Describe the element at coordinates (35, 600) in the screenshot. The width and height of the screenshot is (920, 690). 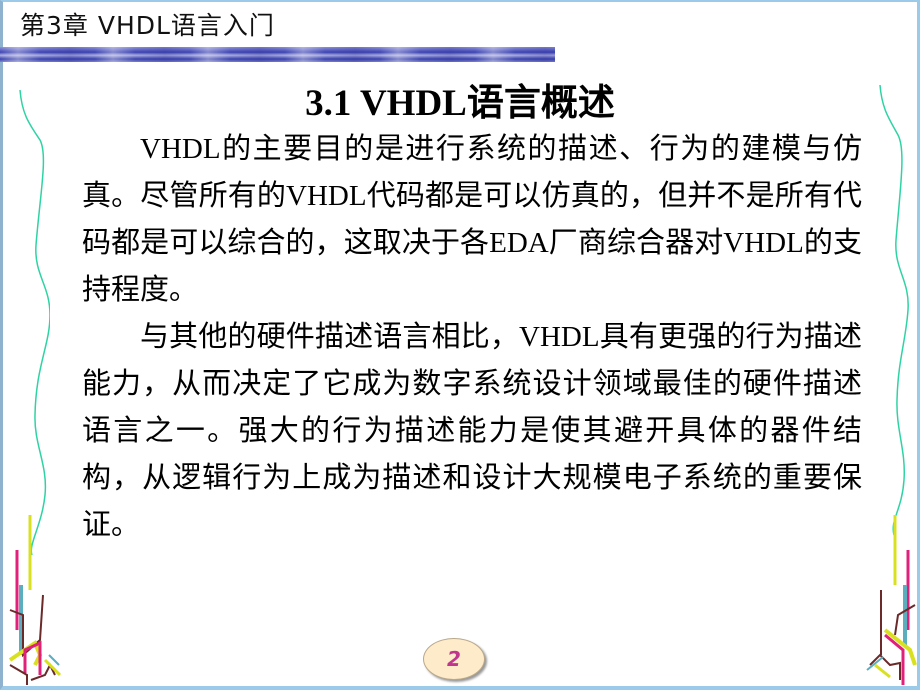
I see `bottom-left-decoration-icon` at that location.